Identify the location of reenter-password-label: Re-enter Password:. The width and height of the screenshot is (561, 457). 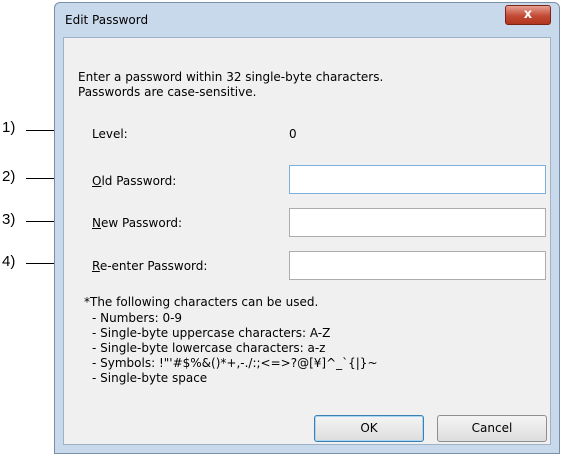
(149, 266).